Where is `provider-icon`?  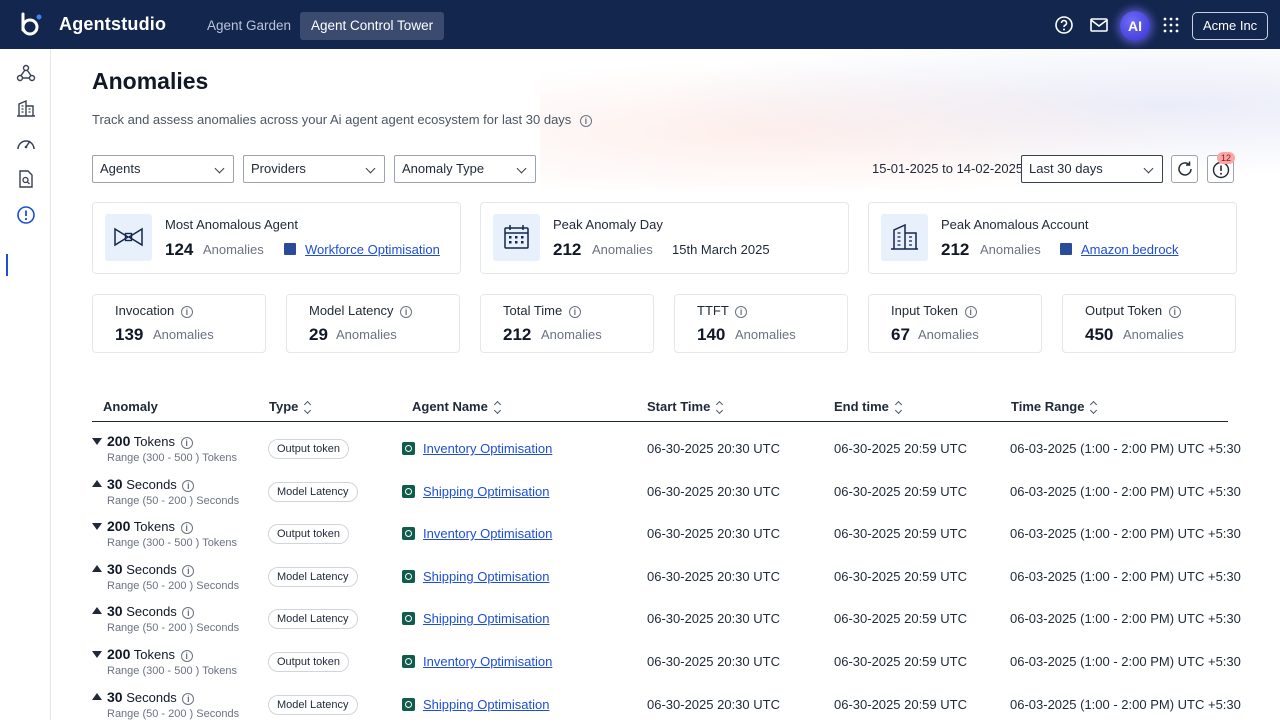
provider-icon is located at coordinates (290, 249).